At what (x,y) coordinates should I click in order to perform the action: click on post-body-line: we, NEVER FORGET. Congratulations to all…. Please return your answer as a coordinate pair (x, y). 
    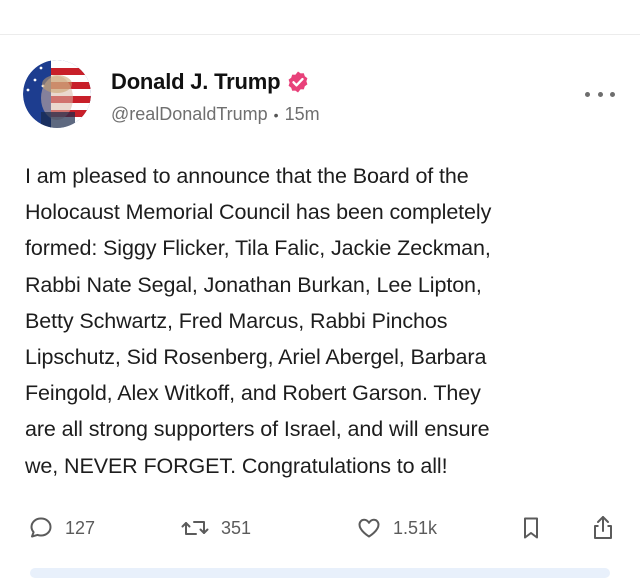
    Looking at the image, I should click on (236, 465).